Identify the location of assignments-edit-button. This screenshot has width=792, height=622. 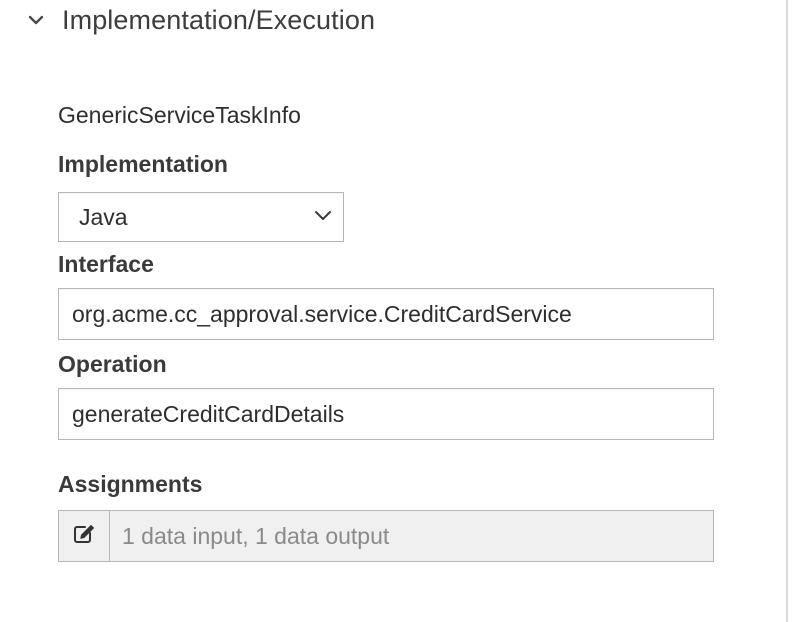
(84, 536).